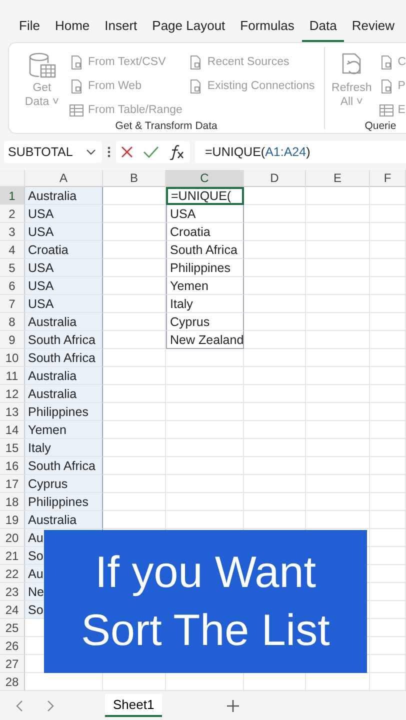 Image resolution: width=406 pixels, height=720 pixels. What do you see at coordinates (121, 27) in the screenshot?
I see `ribbon-tab: Insert` at bounding box center [121, 27].